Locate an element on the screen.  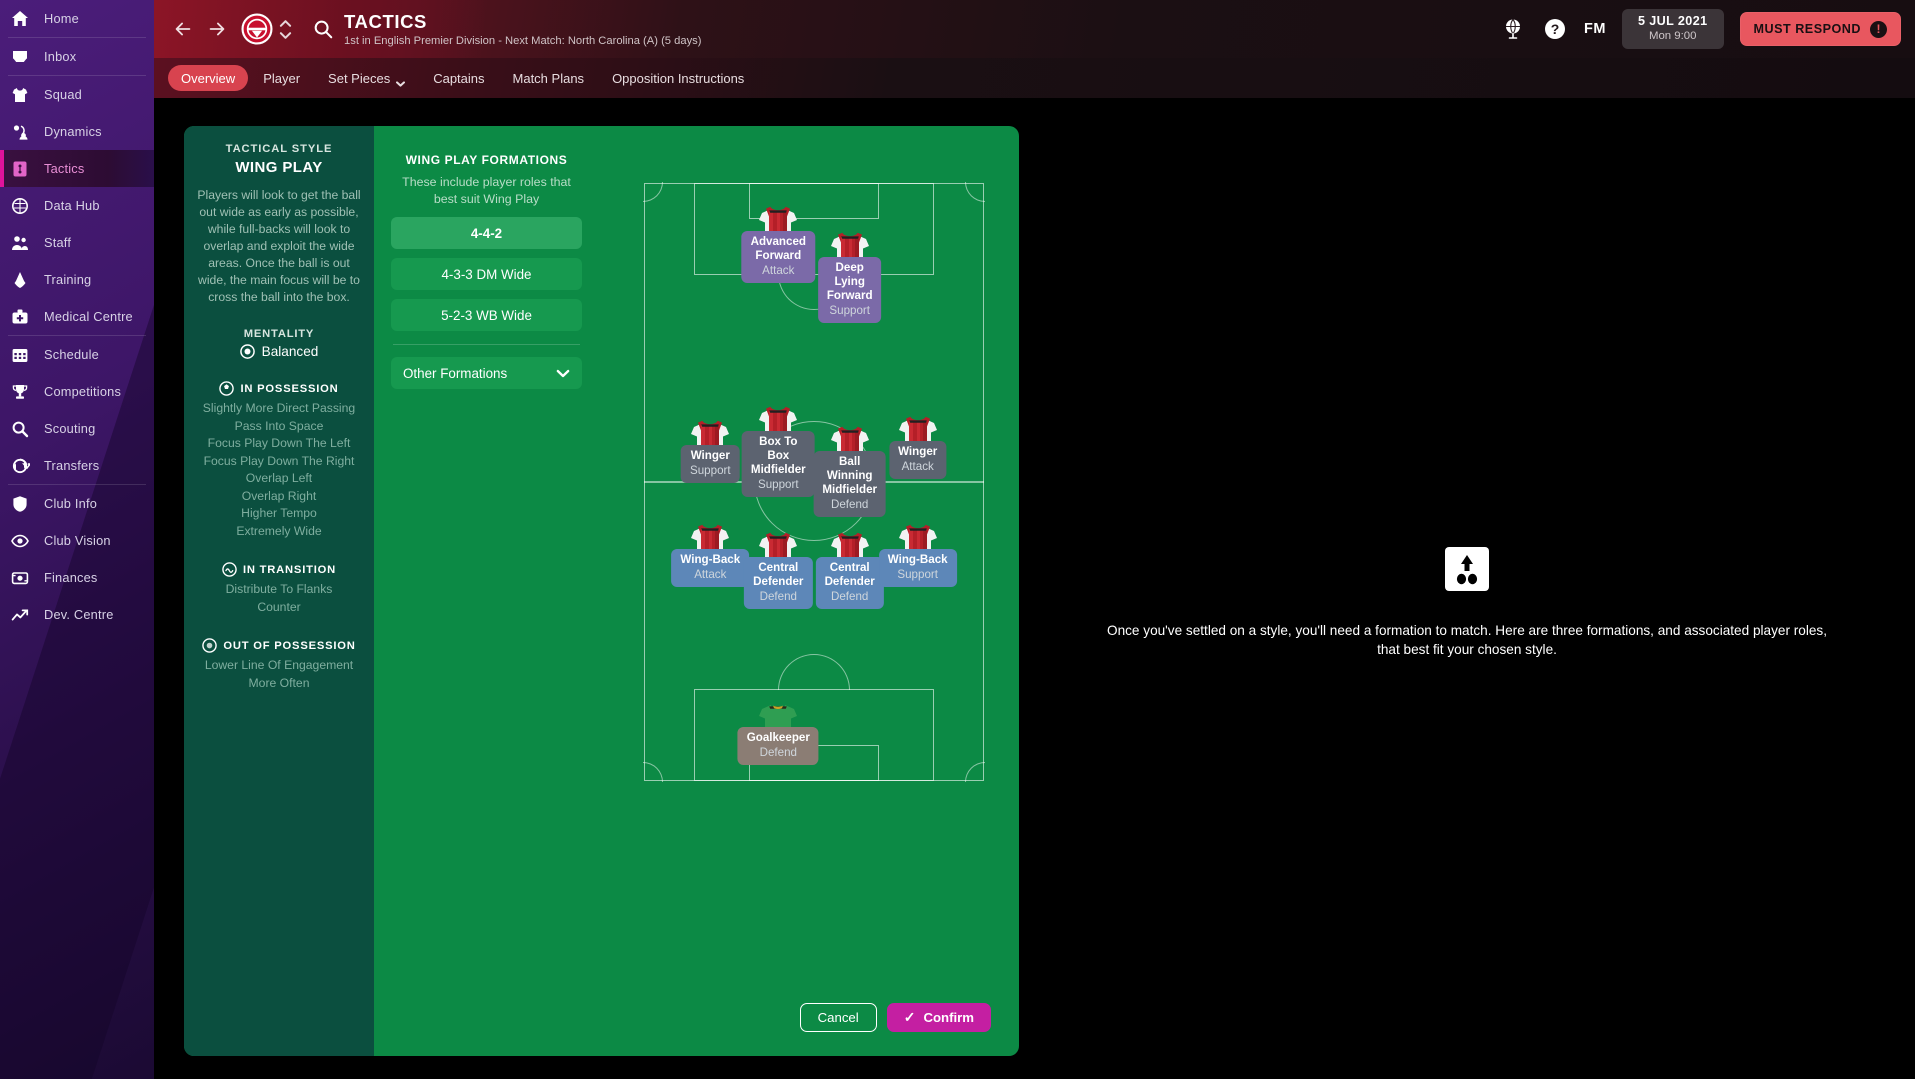
sidebar-item-label: Competitions is located at coordinates (83, 391).